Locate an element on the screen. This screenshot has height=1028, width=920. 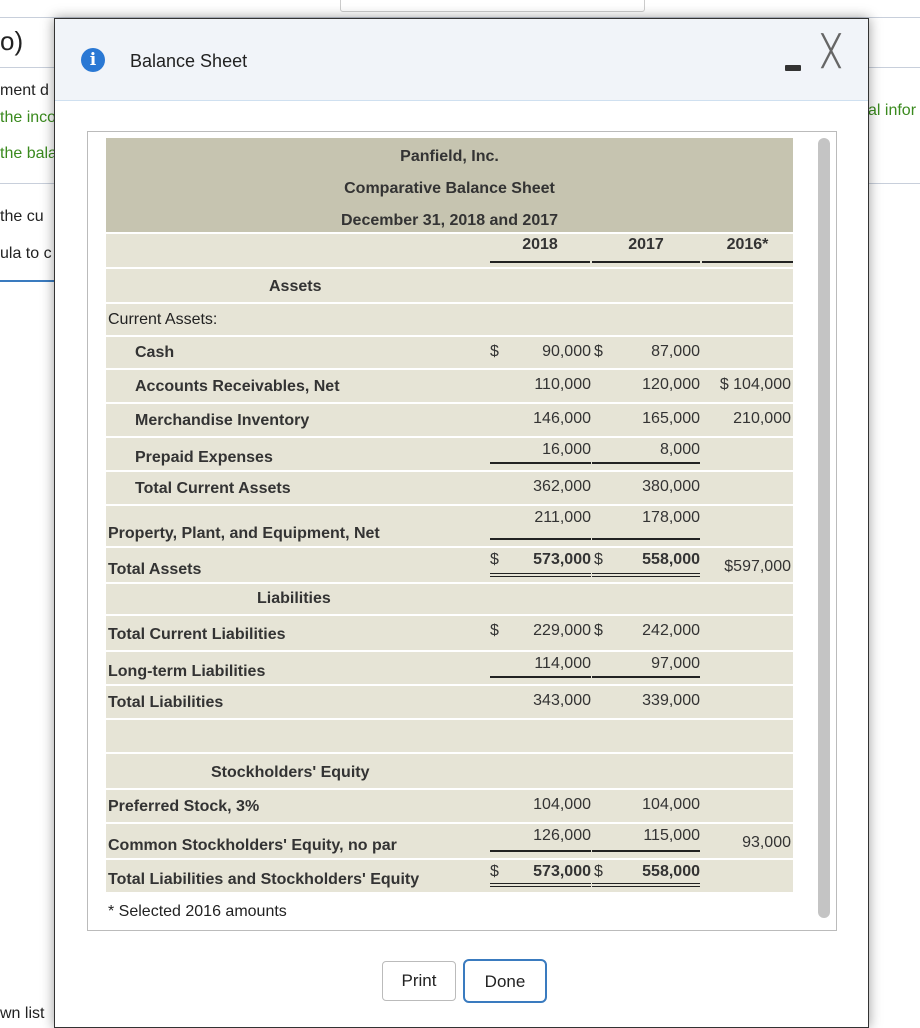
table-row: Current Assets: is located at coordinates (449, 319).